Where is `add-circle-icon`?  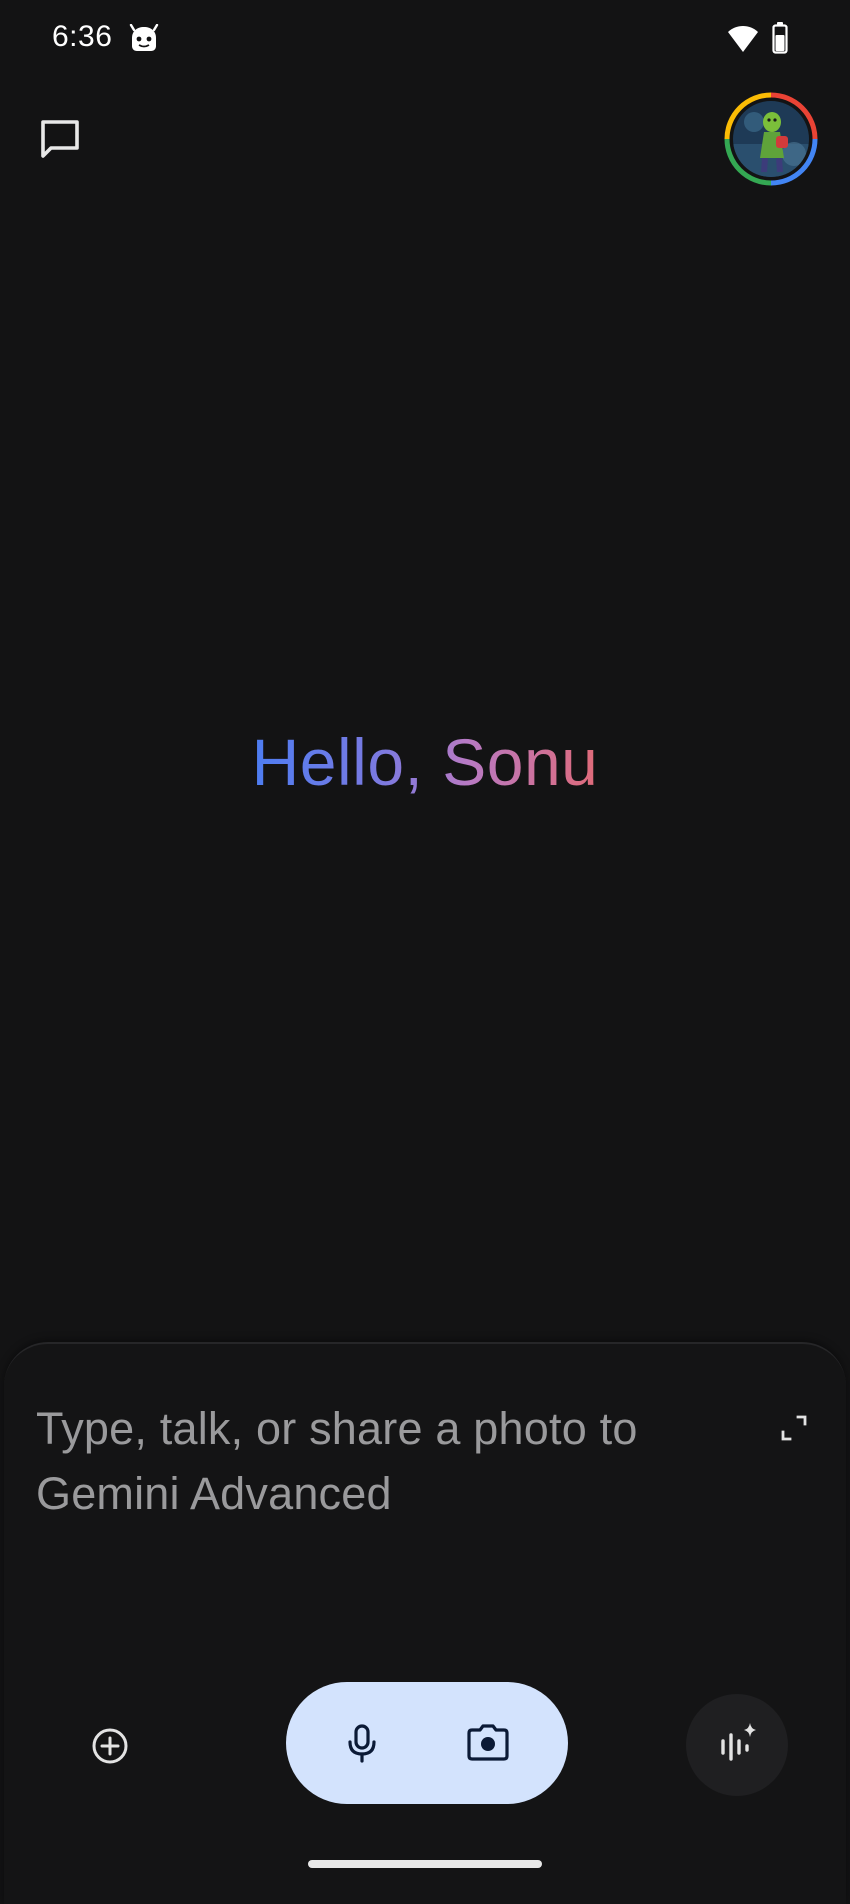 add-circle-icon is located at coordinates (110, 1746).